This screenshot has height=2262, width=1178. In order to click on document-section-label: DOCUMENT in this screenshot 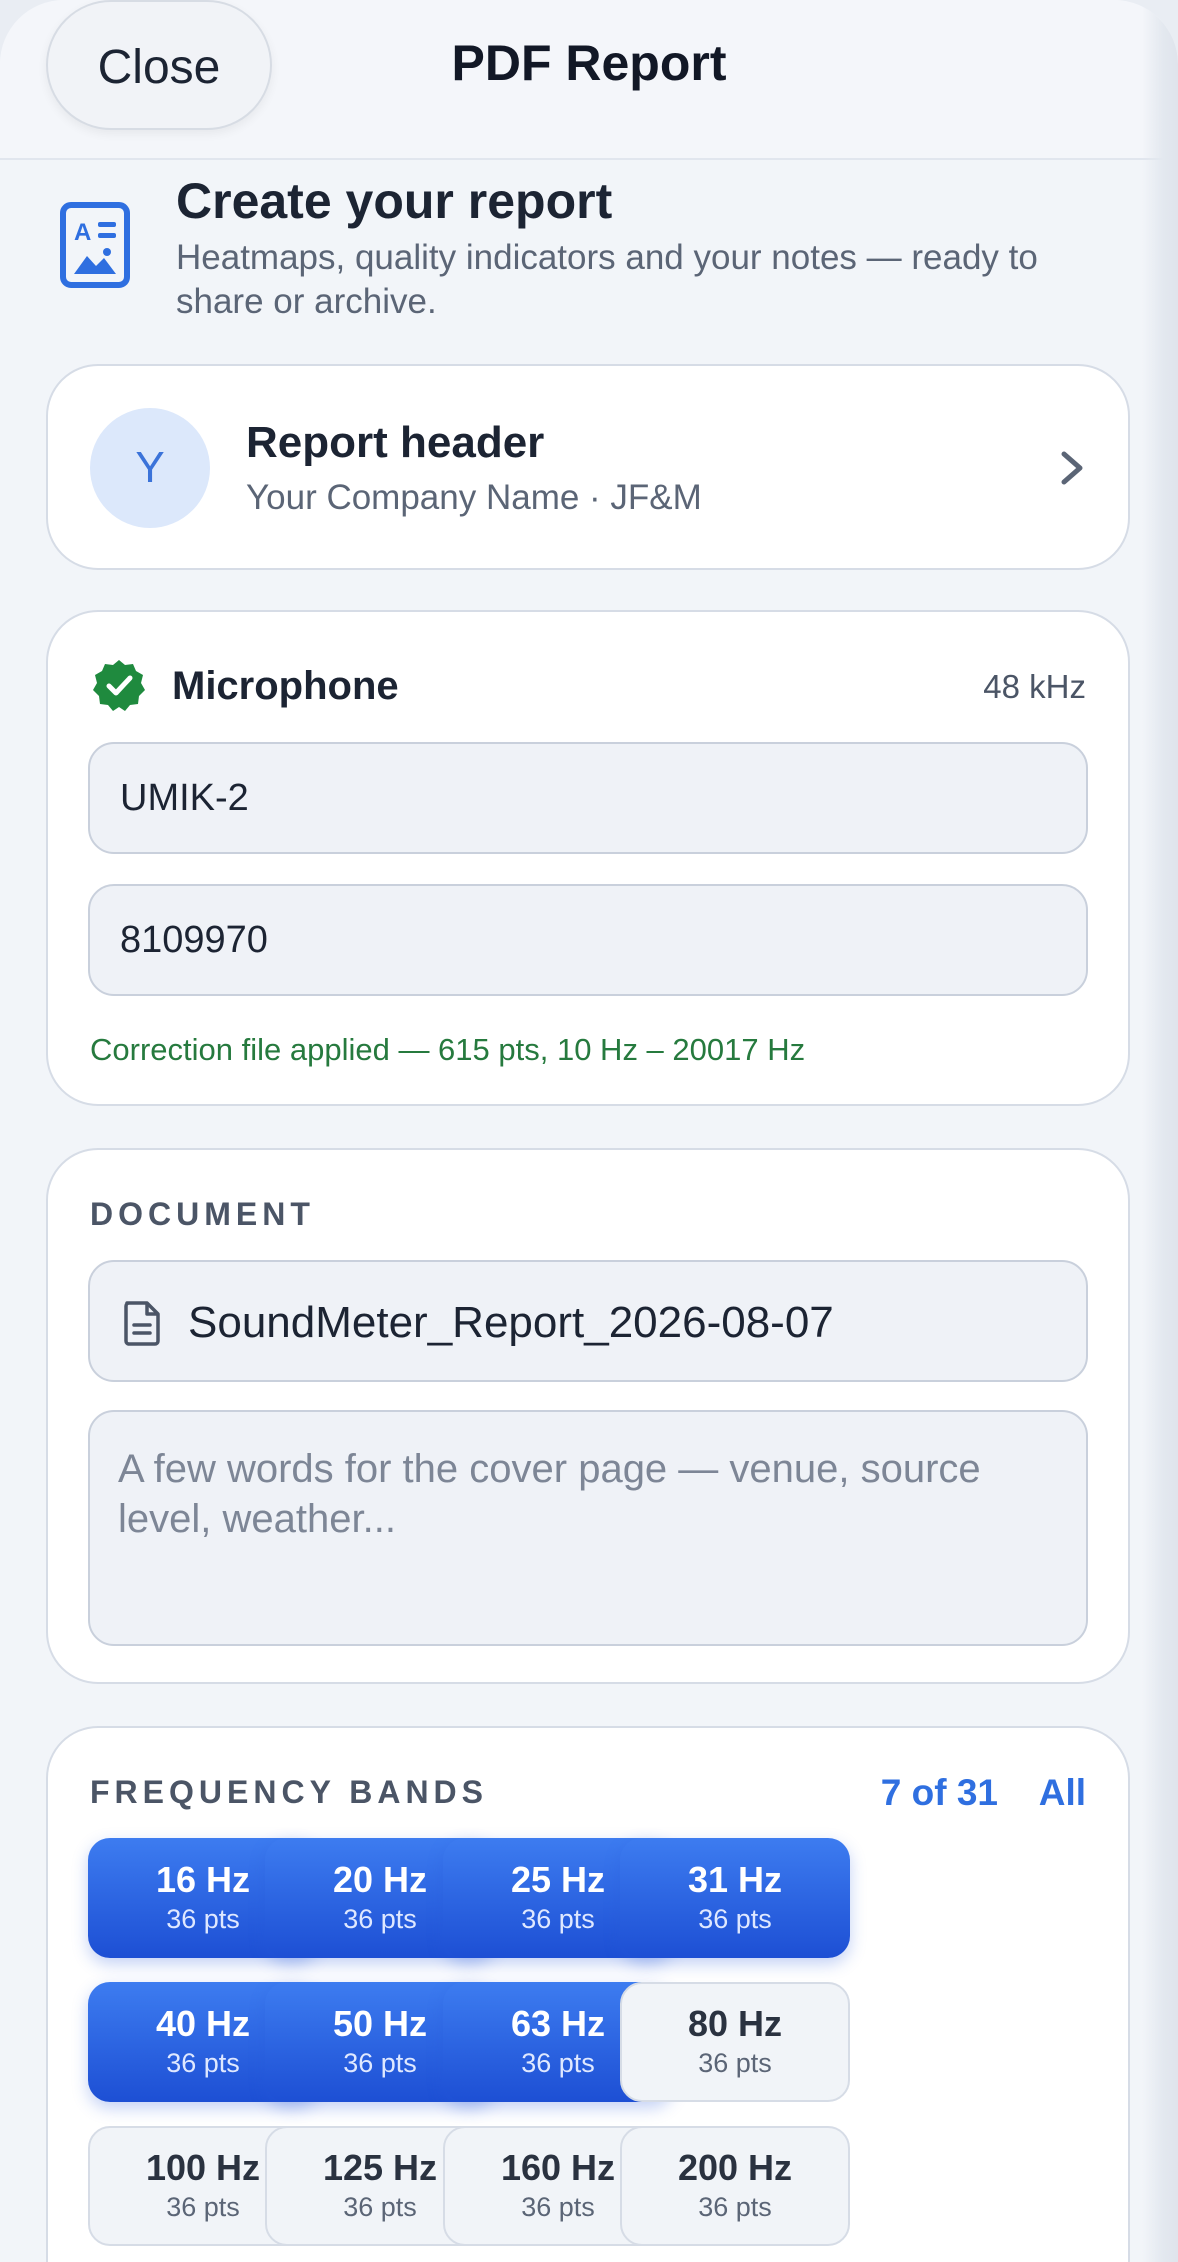, I will do `click(202, 1214)`.